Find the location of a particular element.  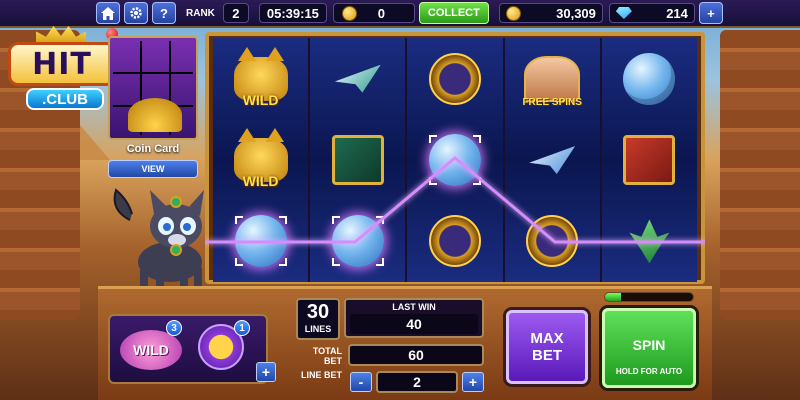

token-icon is located at coordinates (349, 13).